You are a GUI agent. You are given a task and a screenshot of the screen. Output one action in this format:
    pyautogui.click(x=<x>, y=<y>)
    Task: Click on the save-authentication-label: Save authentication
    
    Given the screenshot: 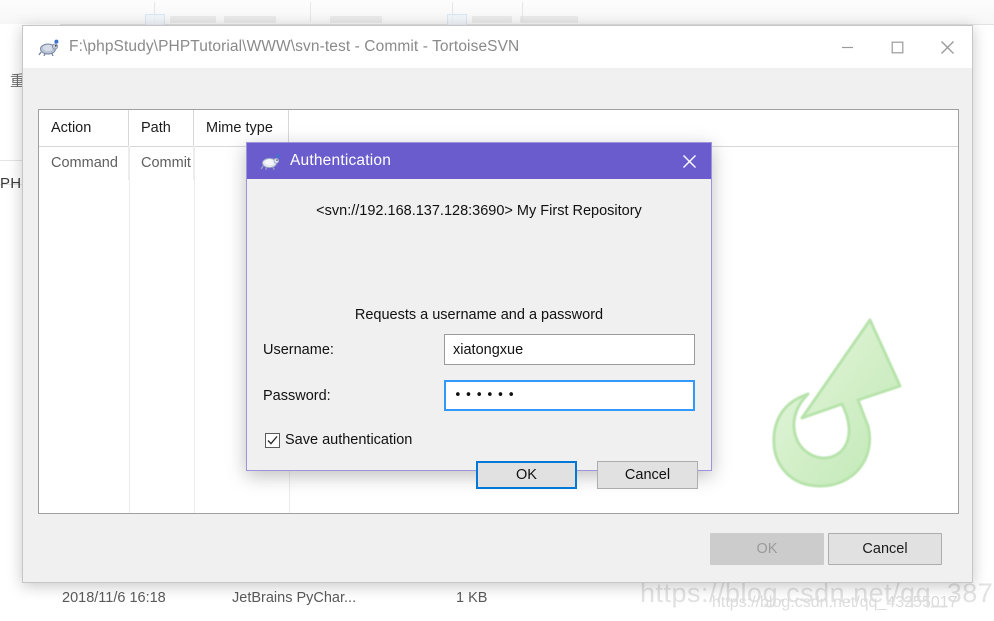 What is the action you would take?
    pyautogui.click(x=349, y=440)
    